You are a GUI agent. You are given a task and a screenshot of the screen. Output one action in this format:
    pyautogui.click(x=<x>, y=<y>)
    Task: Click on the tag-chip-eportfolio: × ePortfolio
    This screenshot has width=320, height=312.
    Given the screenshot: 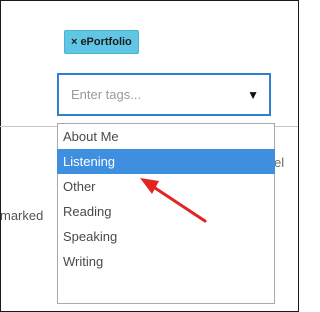 What is the action you would take?
    pyautogui.click(x=101, y=42)
    